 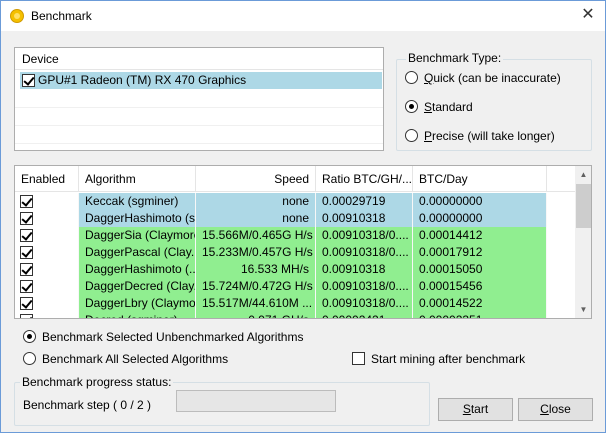 I want to click on row-ratio-cell: 0.00002421, so click(x=364, y=315).